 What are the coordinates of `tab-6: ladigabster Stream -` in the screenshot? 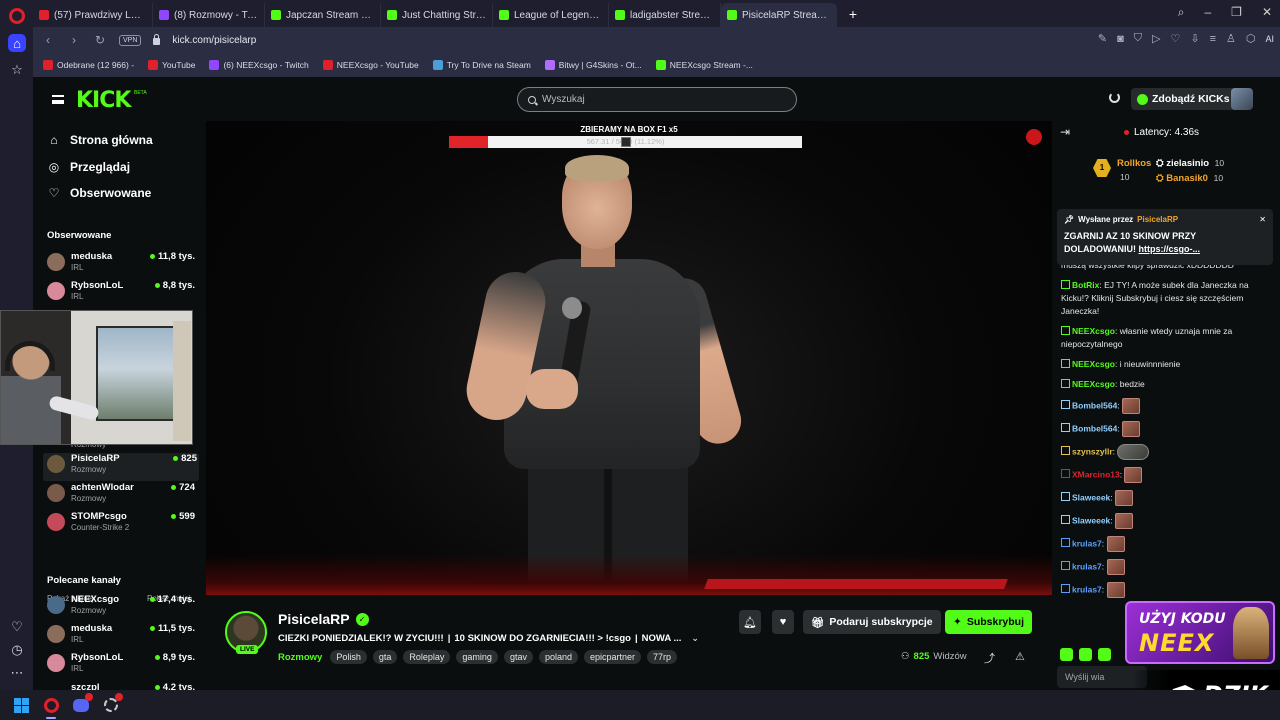 It's located at (665, 15).